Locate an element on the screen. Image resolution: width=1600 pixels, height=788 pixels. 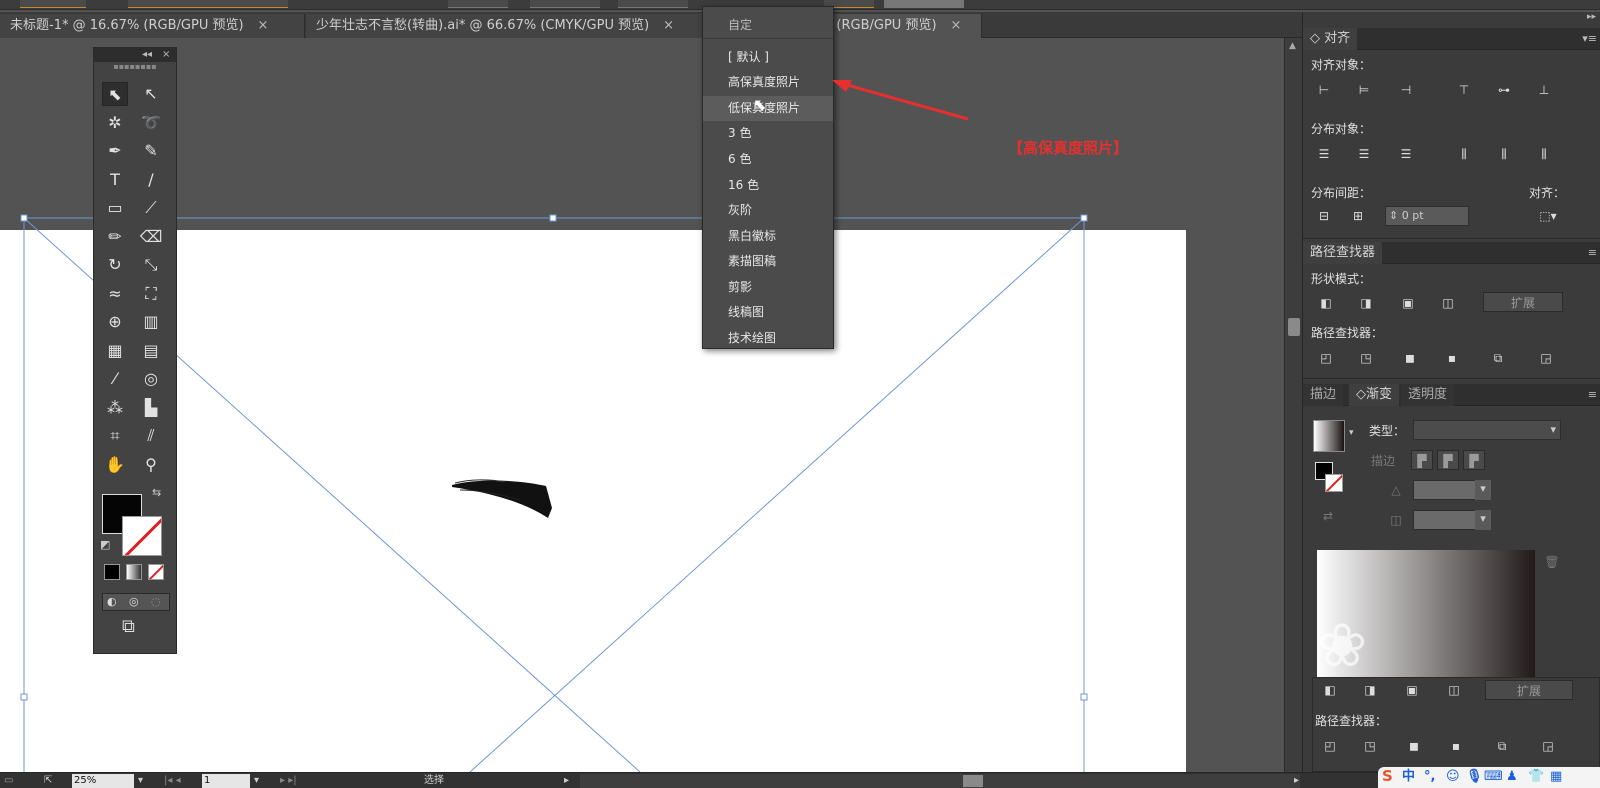
first-artboard-icon: |◂ ◂ is located at coordinates (172, 781).